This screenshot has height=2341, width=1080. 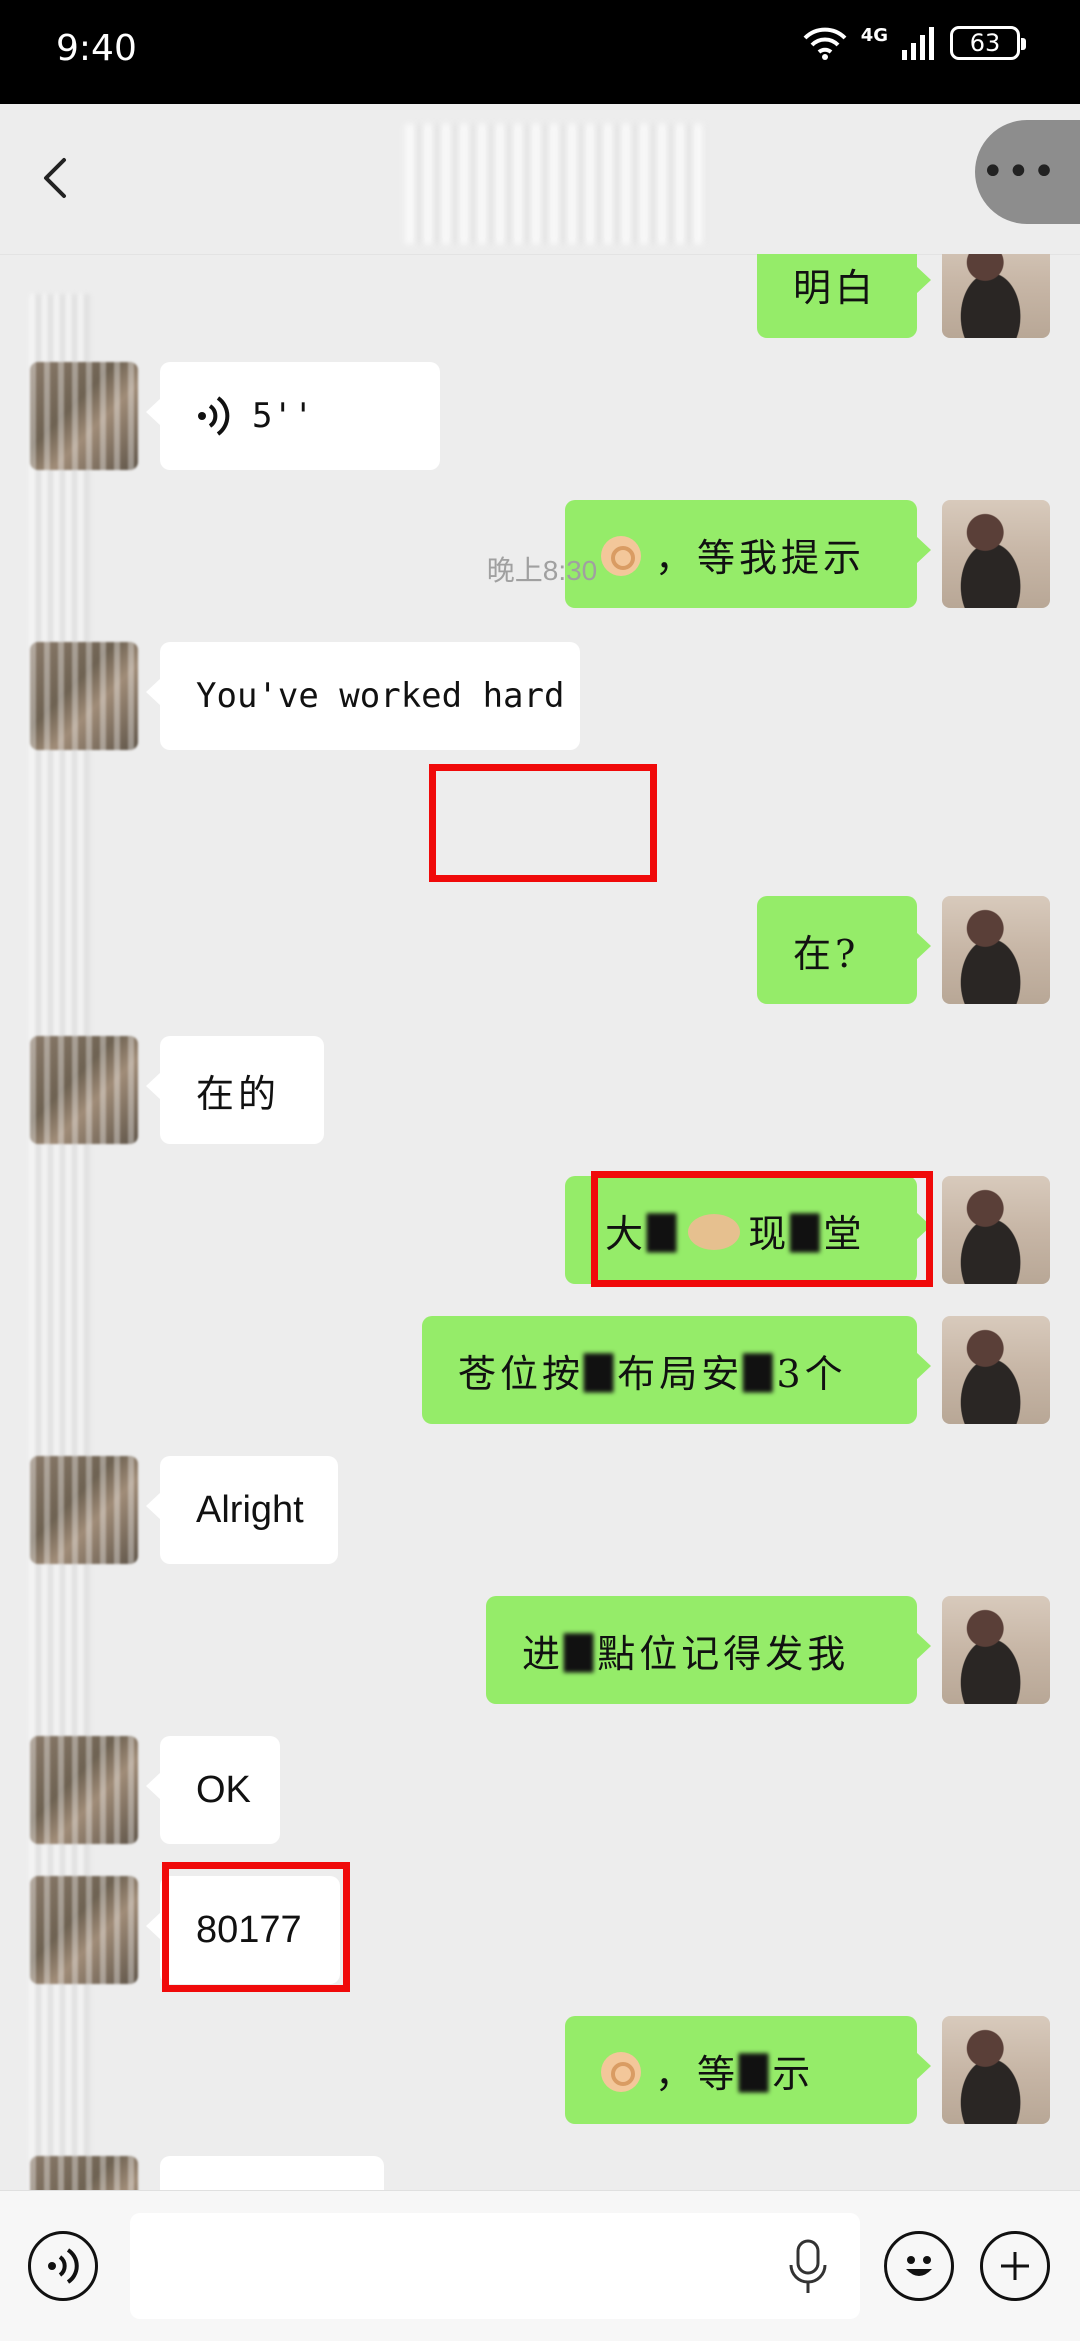 I want to click on more-dots-icon: •••, so click(x=1019, y=172).